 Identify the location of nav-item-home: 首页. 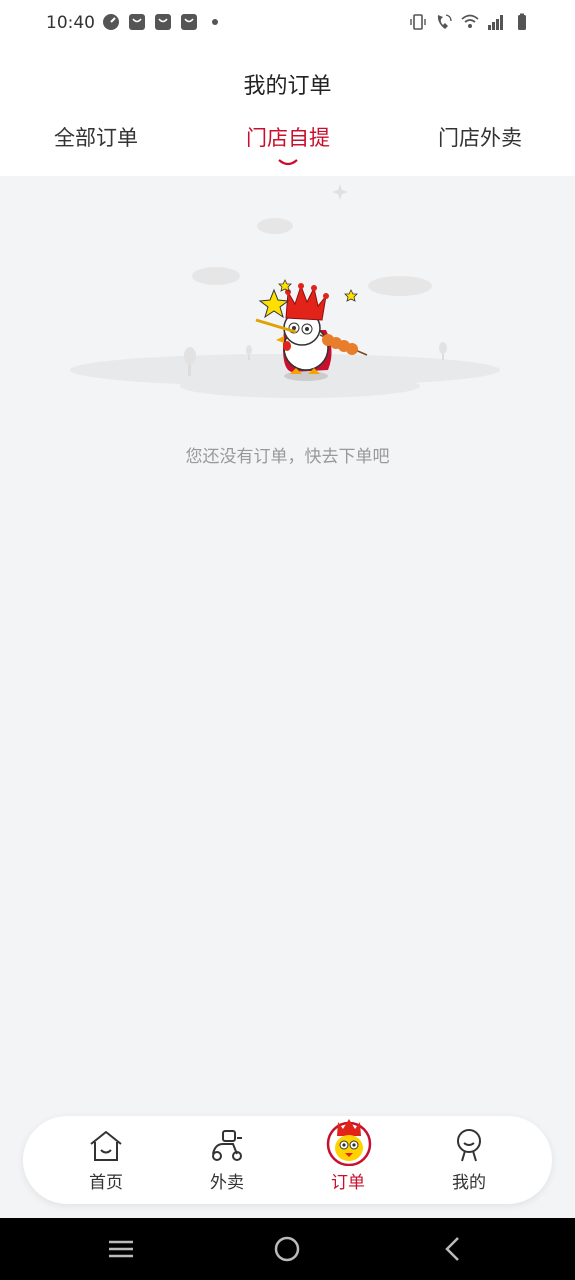
(106, 1160).